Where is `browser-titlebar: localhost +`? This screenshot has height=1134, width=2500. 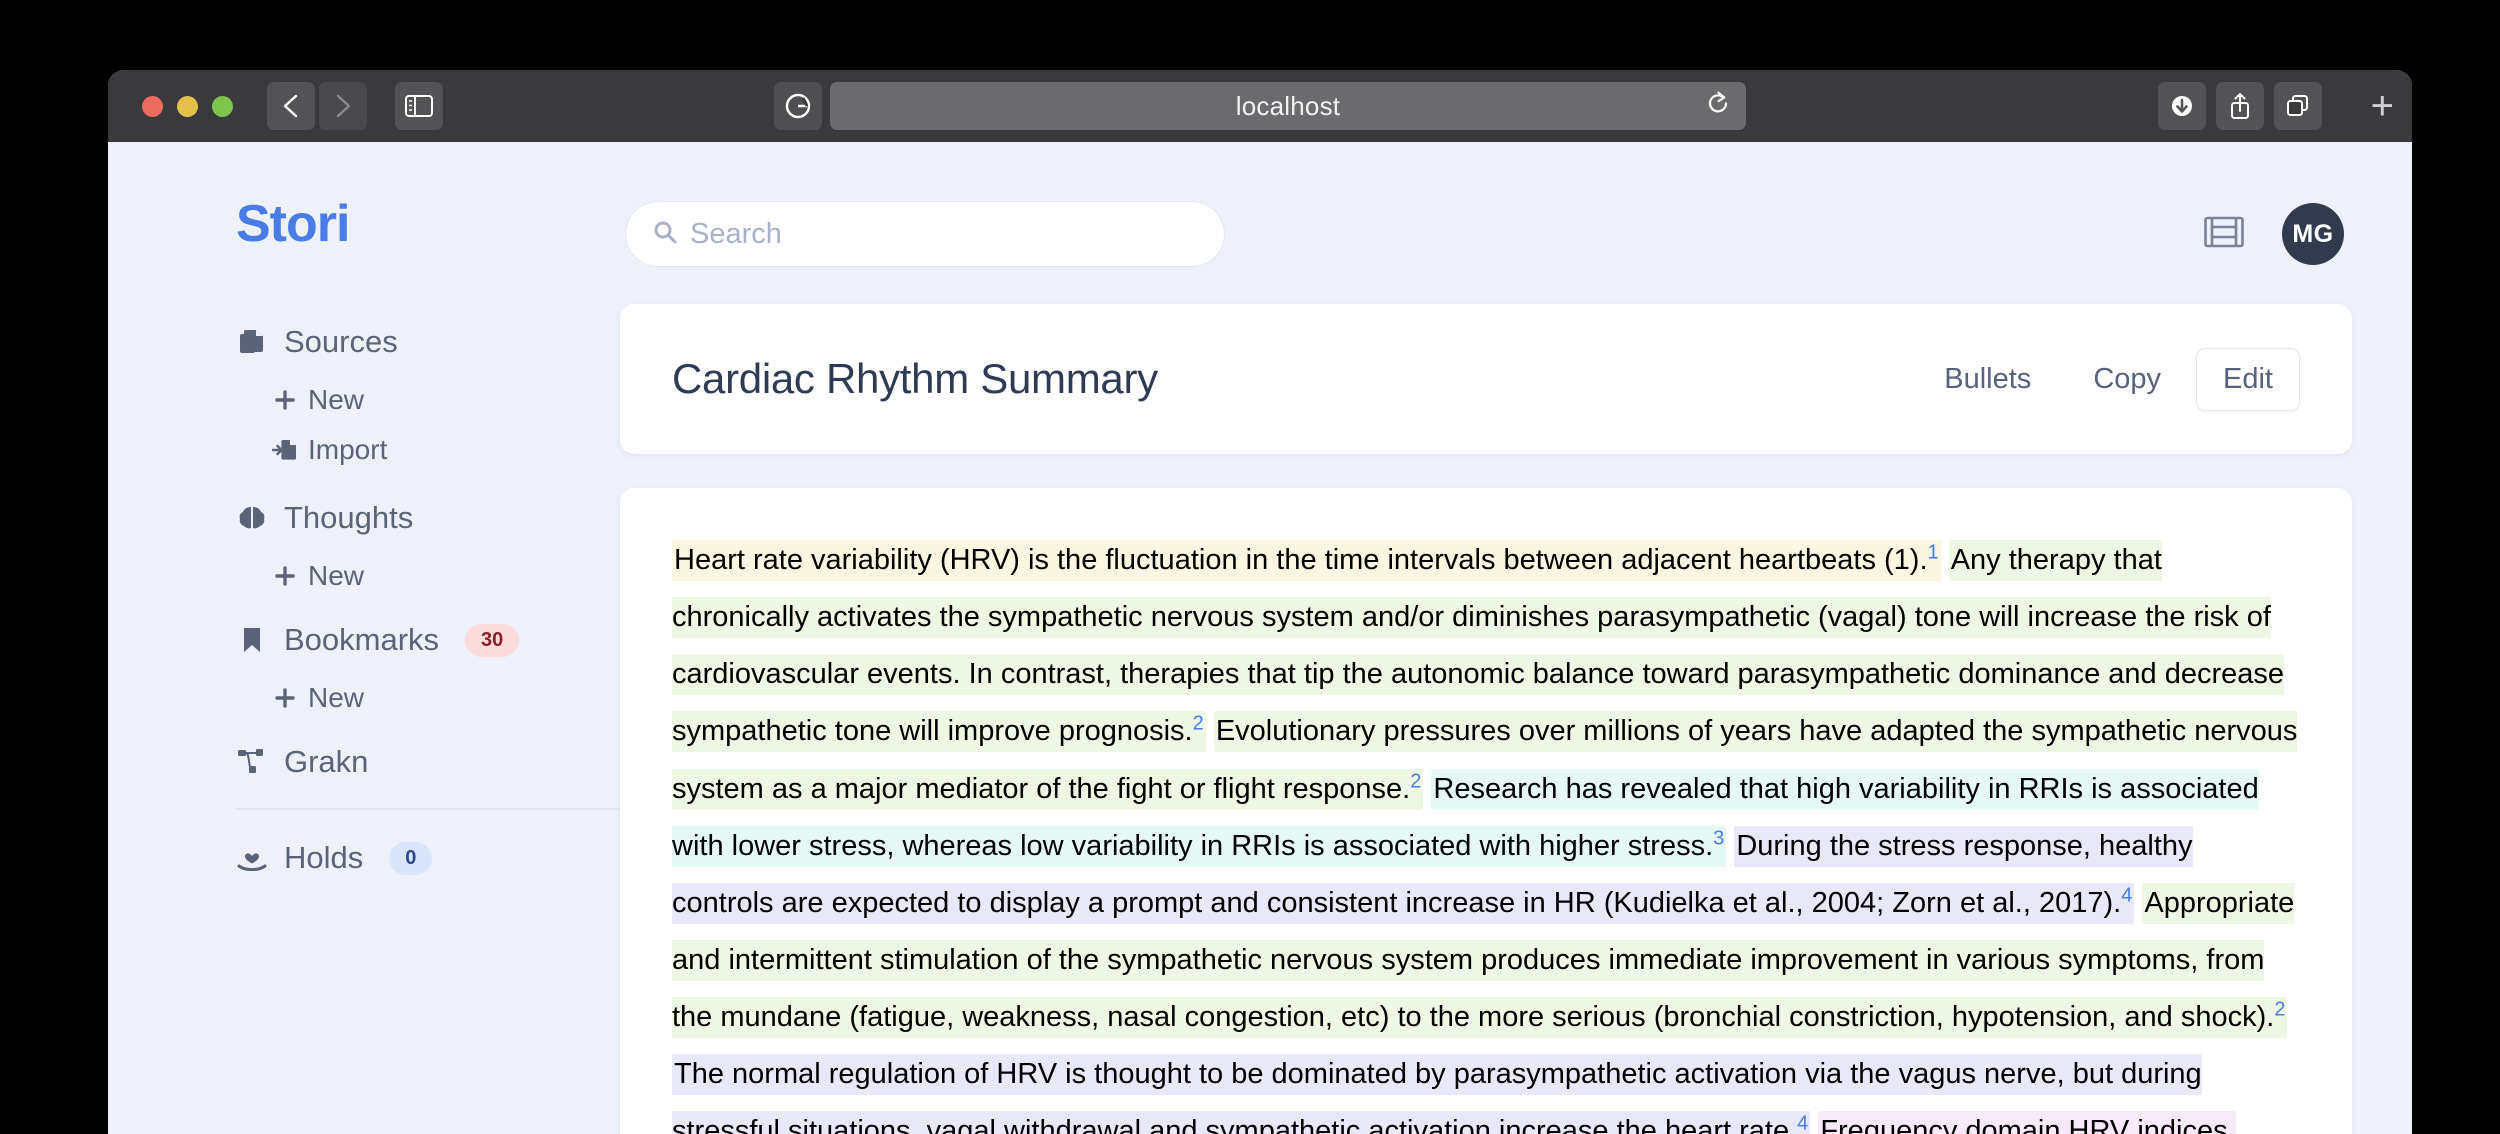
browser-titlebar: localhost + is located at coordinates (1260, 106).